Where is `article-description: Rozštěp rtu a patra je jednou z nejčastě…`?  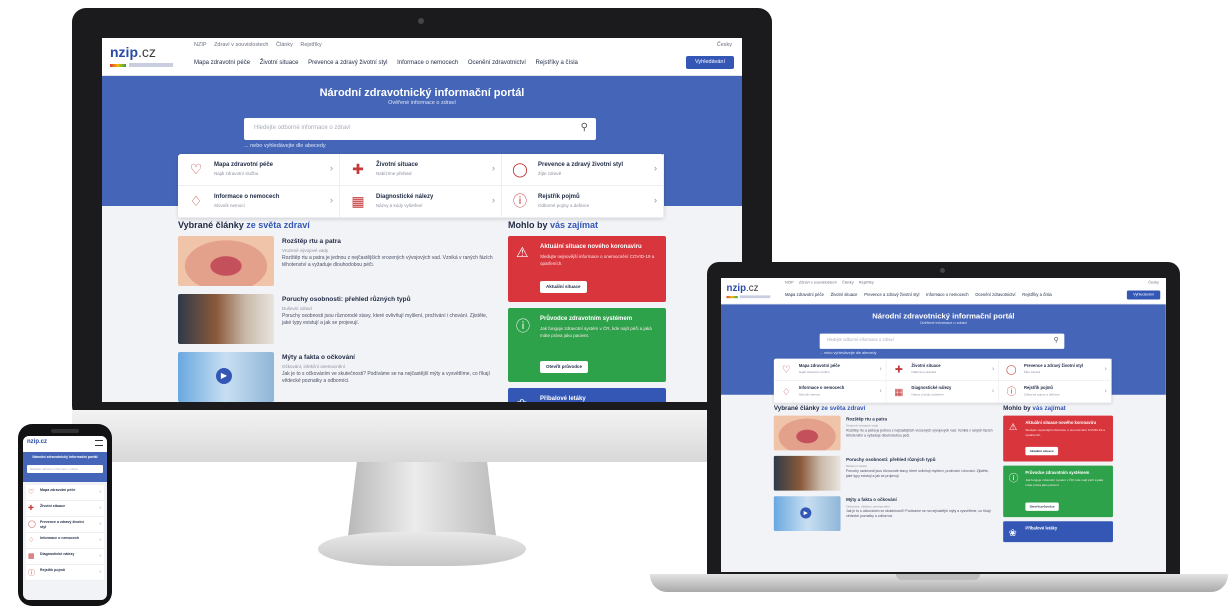
article-description: Rozštěp rtu a patra je jednou z nejčastě… is located at coordinates (387, 261).